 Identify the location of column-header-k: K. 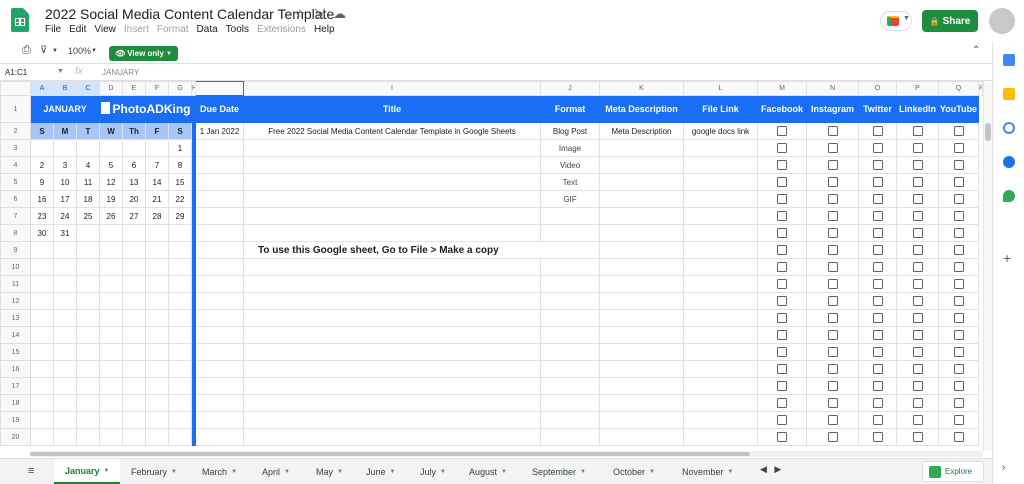
(641, 88).